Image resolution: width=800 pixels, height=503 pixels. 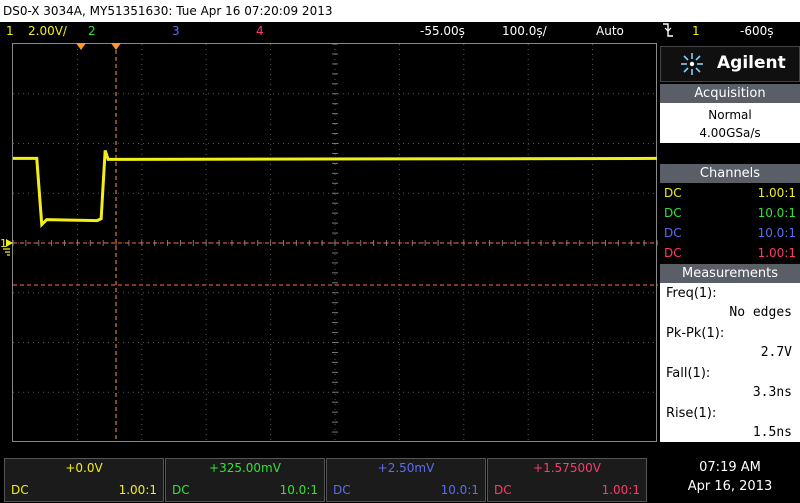 I want to click on measurement-label: Pk-Pk(1):, so click(x=695, y=333).